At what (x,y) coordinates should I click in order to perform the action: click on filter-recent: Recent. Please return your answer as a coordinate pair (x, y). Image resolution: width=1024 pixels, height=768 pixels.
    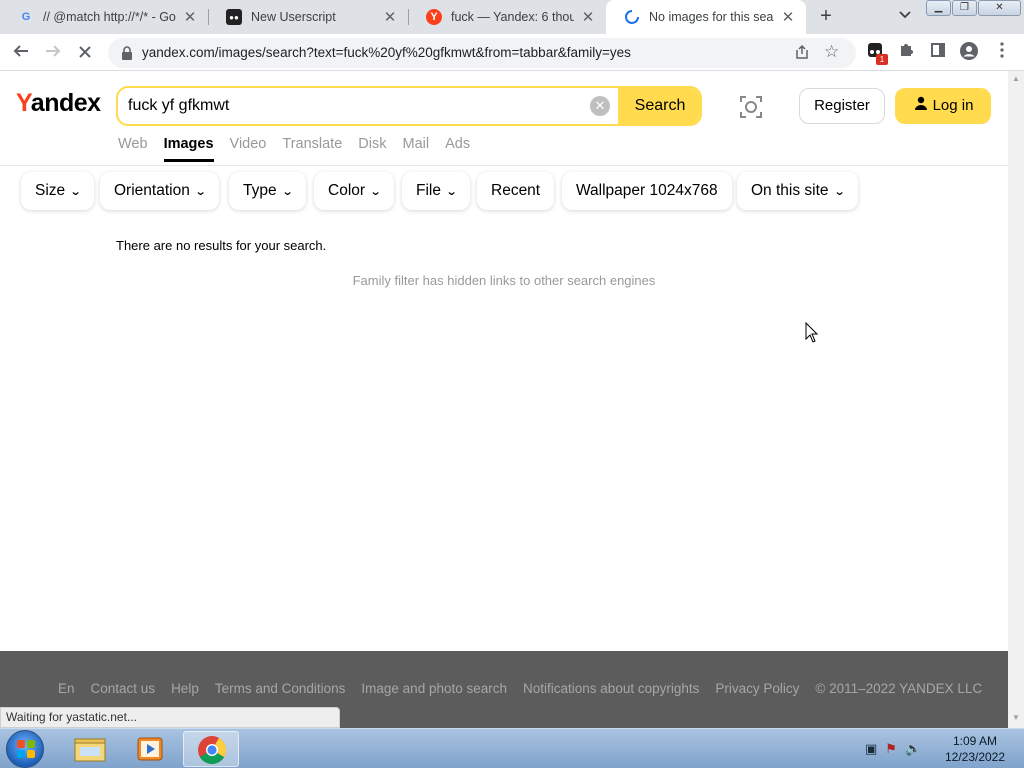
    Looking at the image, I should click on (516, 191).